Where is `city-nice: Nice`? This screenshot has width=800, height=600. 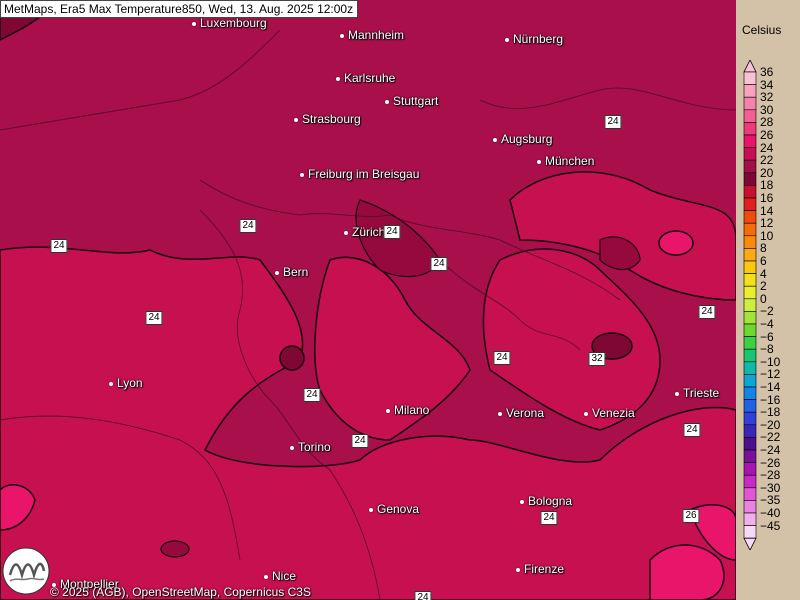
city-nice: Nice is located at coordinates (280, 576).